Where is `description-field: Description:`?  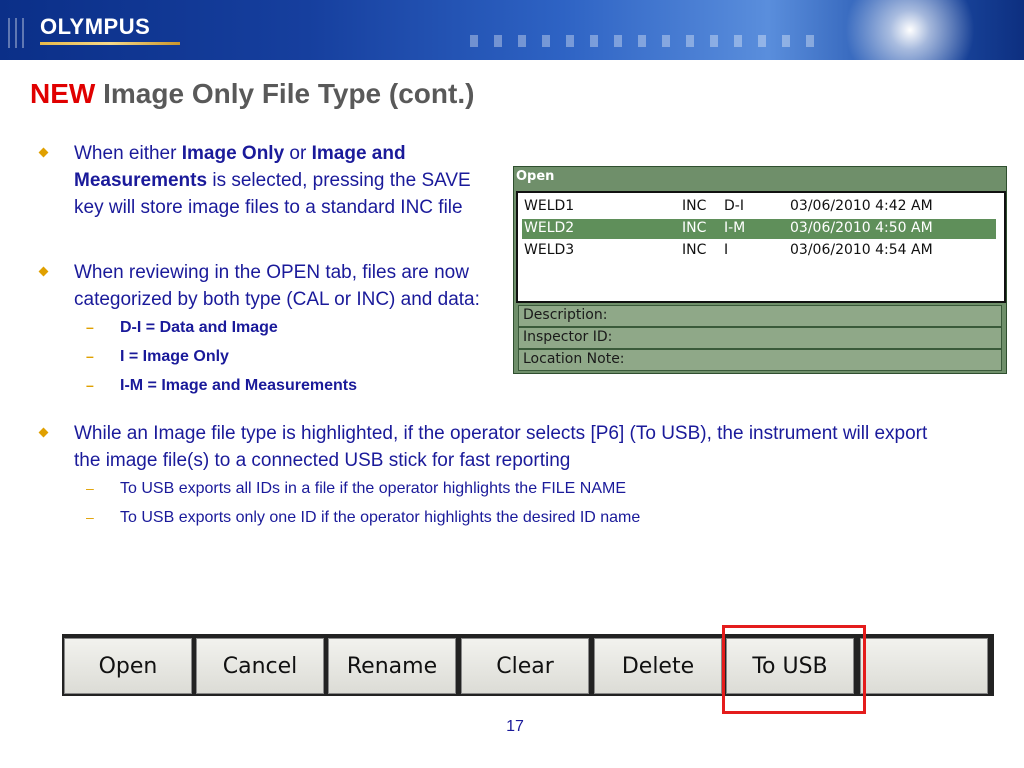
description-field: Description: is located at coordinates (760, 316).